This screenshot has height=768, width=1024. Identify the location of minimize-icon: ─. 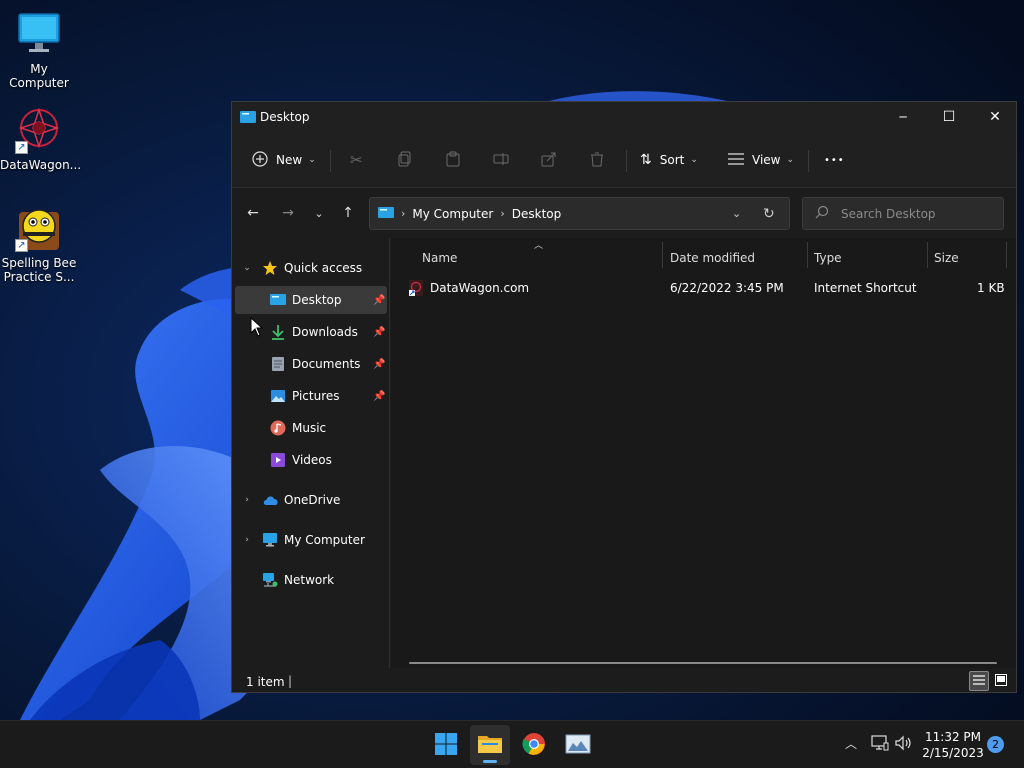
(903, 117).